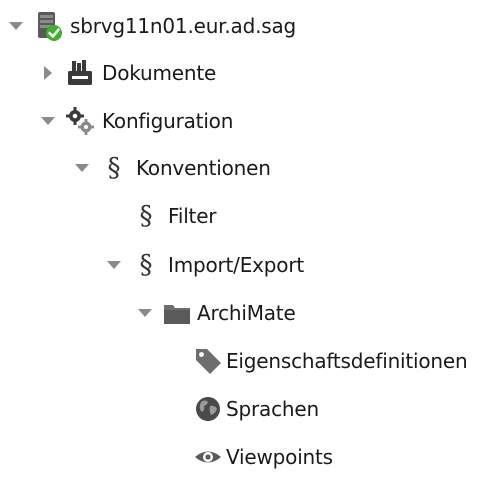  I want to click on tree-node-konfiguration: Konfiguration, so click(135, 121).